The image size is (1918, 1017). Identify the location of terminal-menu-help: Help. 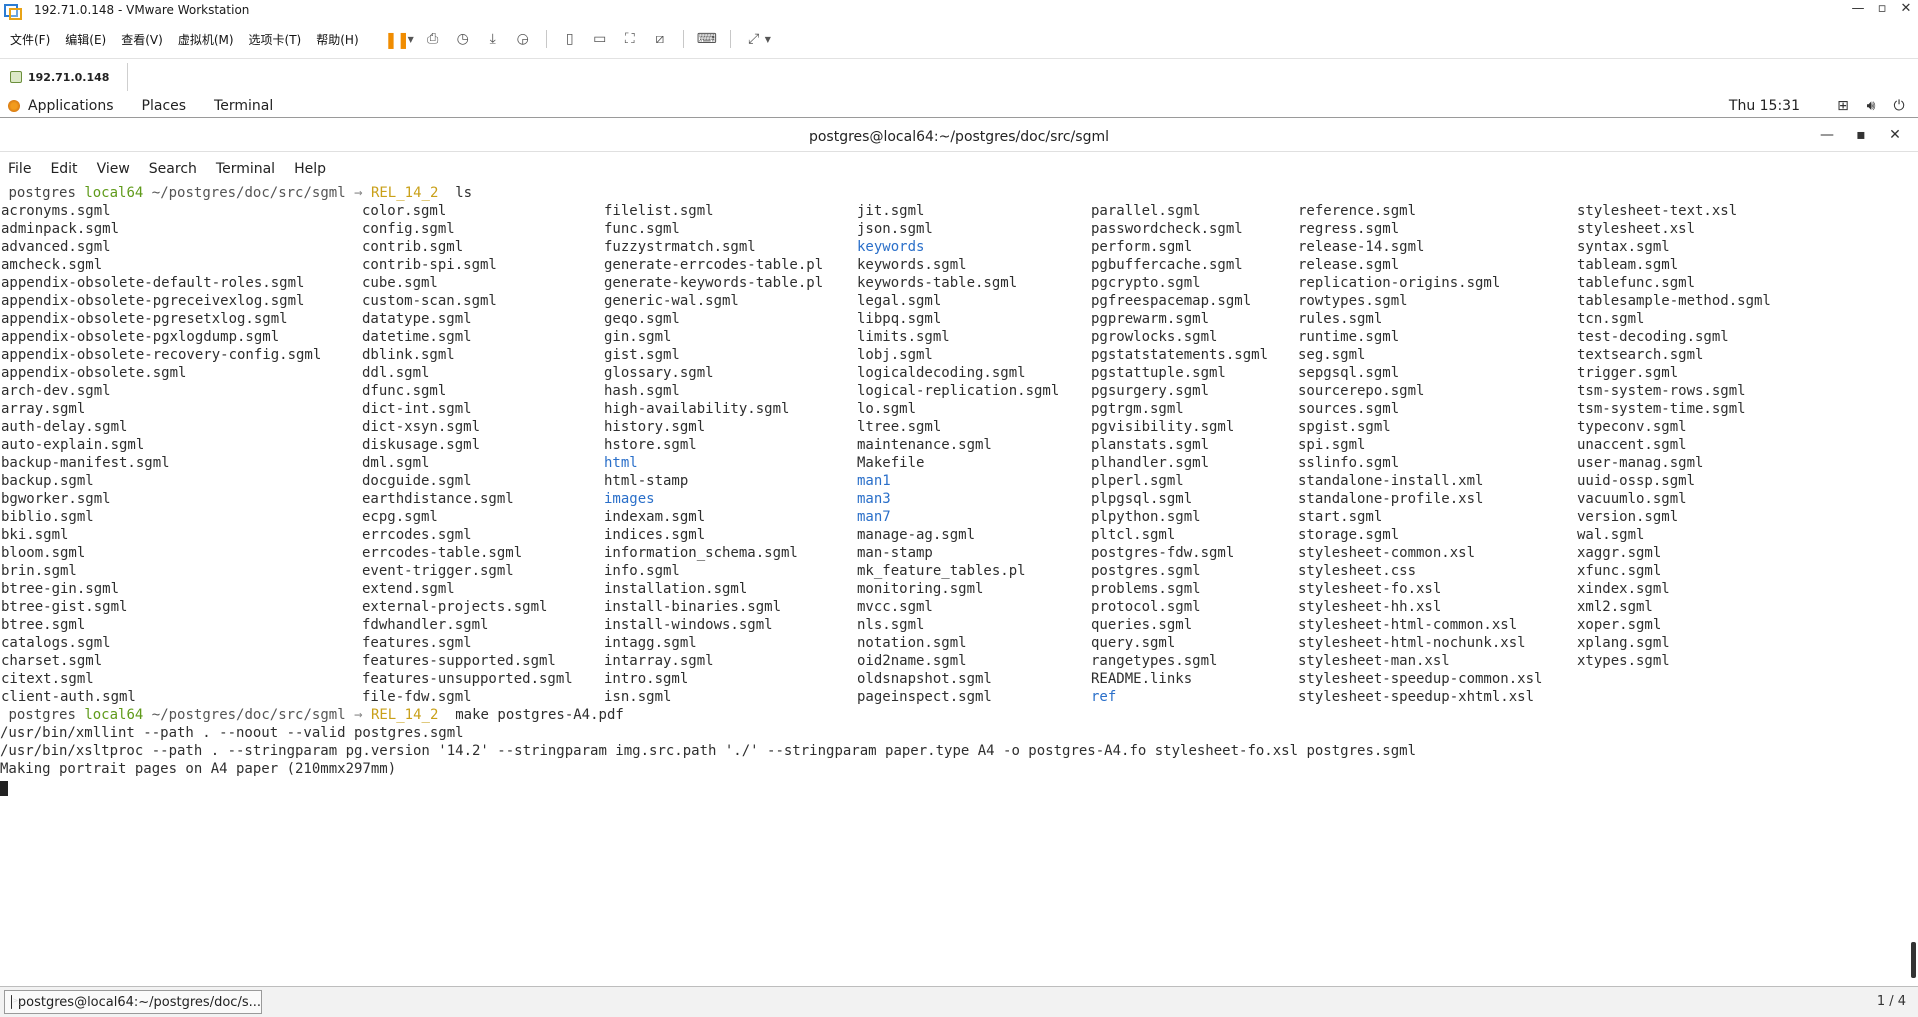
(310, 169).